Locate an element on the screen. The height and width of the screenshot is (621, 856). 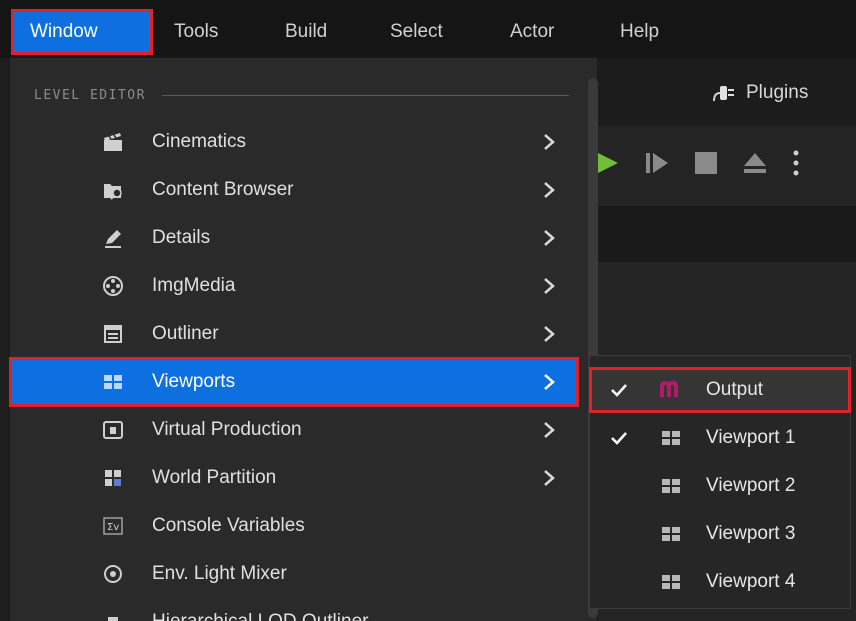
menu-item-label: ImgMedia is located at coordinates (194, 285).